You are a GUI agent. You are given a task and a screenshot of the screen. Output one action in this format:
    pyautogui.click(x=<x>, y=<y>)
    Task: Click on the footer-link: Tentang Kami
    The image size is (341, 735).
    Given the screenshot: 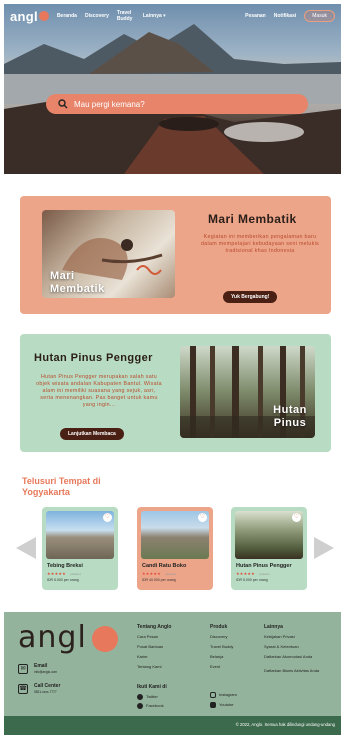 What is the action you would take?
    pyautogui.click(x=149, y=666)
    